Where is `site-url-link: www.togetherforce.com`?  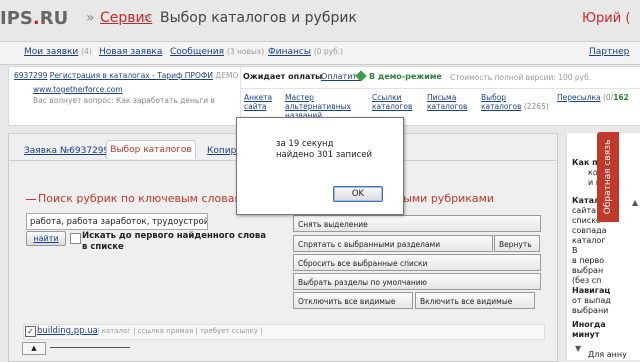
site-url-link: www.togetherforce.com is located at coordinates (78, 89).